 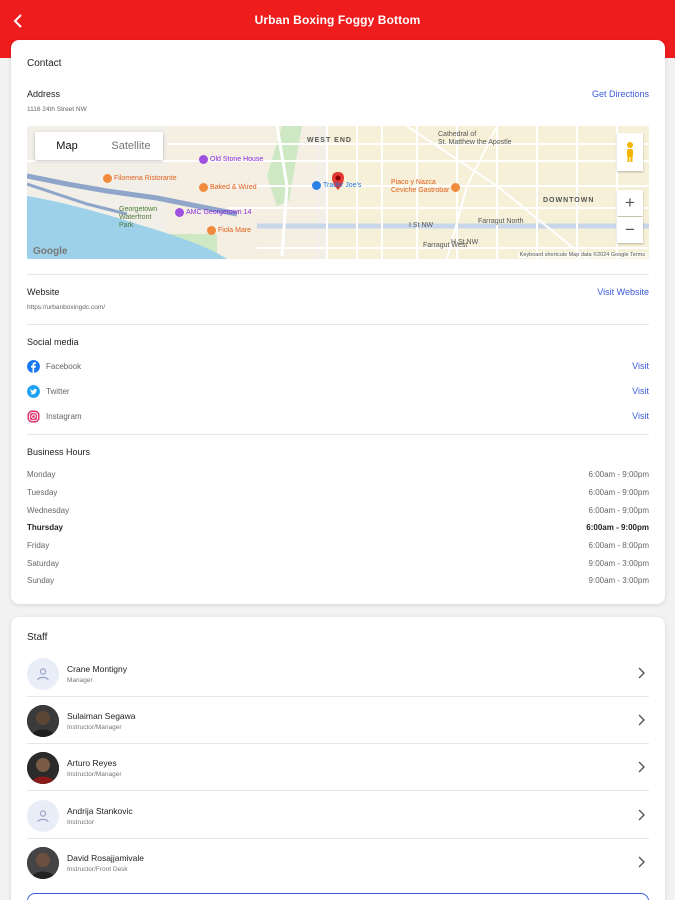 I want to click on business-hours-title: Business Hours, so click(x=59, y=452).